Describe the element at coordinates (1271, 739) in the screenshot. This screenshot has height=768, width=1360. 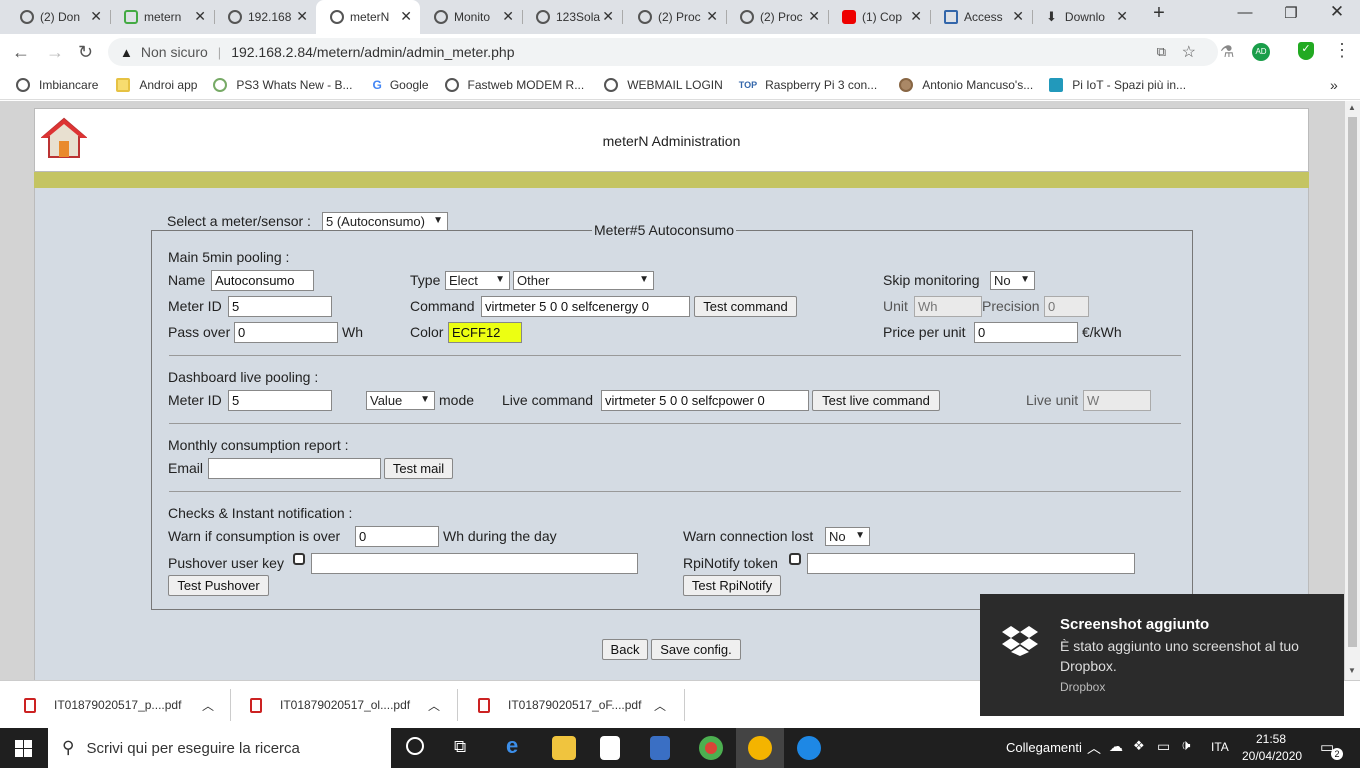
I see `clock-time: 21:58` at that location.